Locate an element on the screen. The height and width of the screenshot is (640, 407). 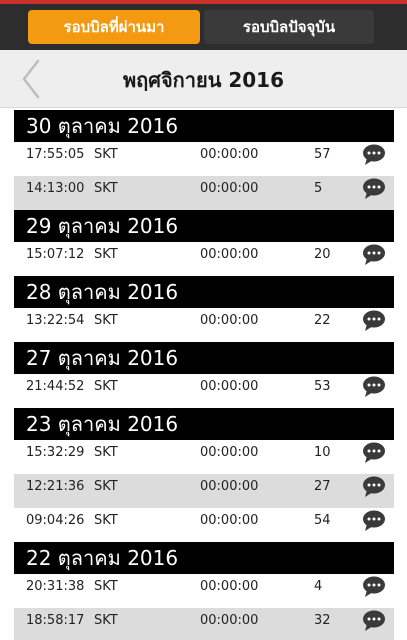
month-title: พฤศจิกายน 2016 is located at coordinates (203, 80).